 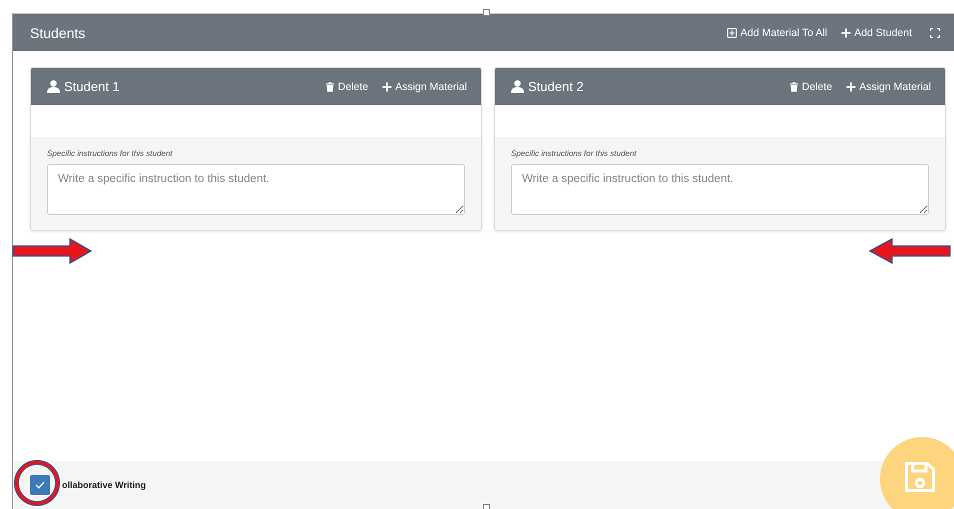 I want to click on save-icon, so click(x=920, y=477).